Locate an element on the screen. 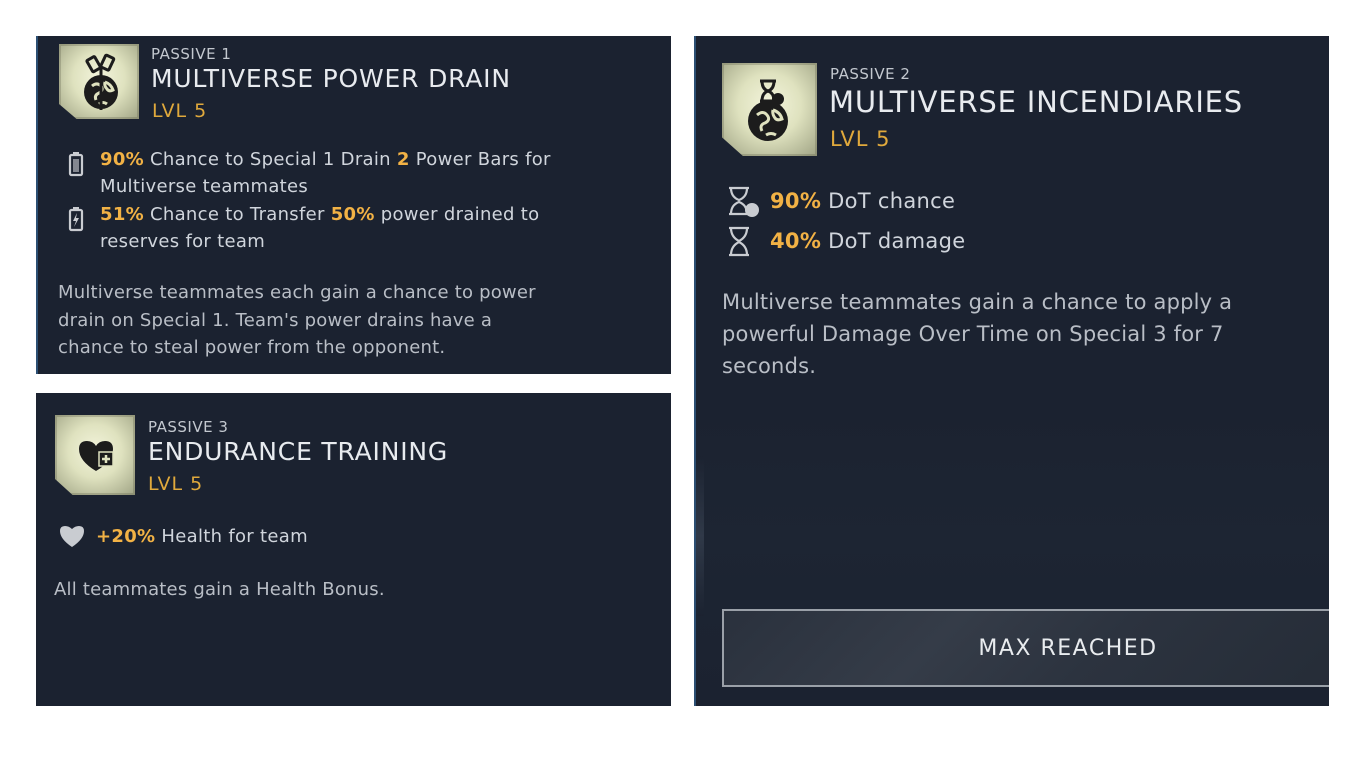 This screenshot has height=770, width=1366. passive-label: PASSIVE 2 is located at coordinates (870, 74).